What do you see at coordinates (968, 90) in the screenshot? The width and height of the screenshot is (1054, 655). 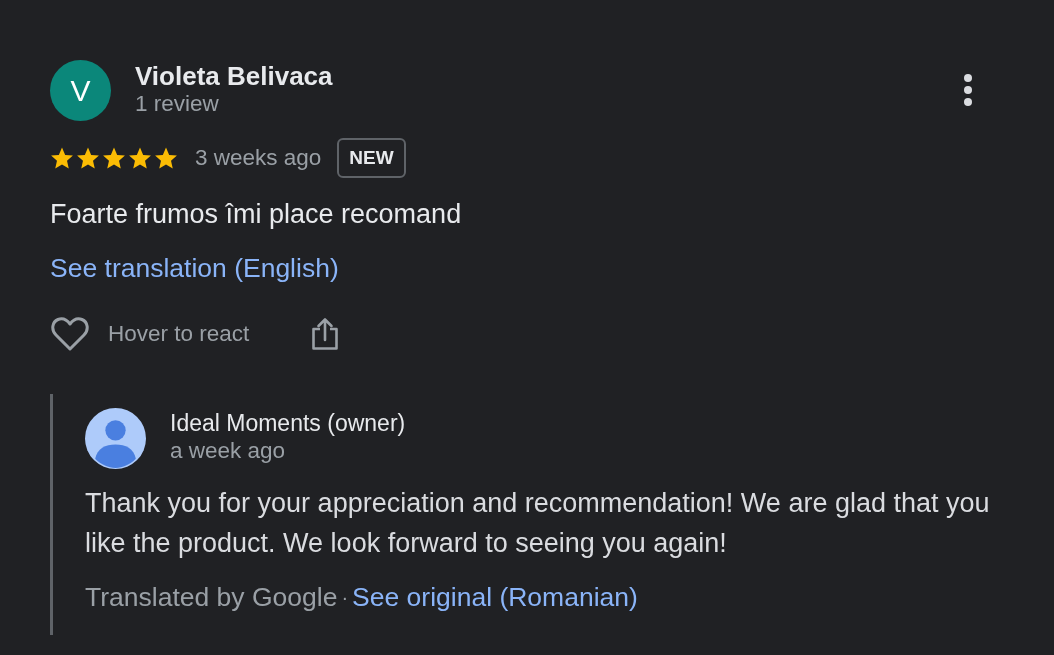 I see `more-icon` at bounding box center [968, 90].